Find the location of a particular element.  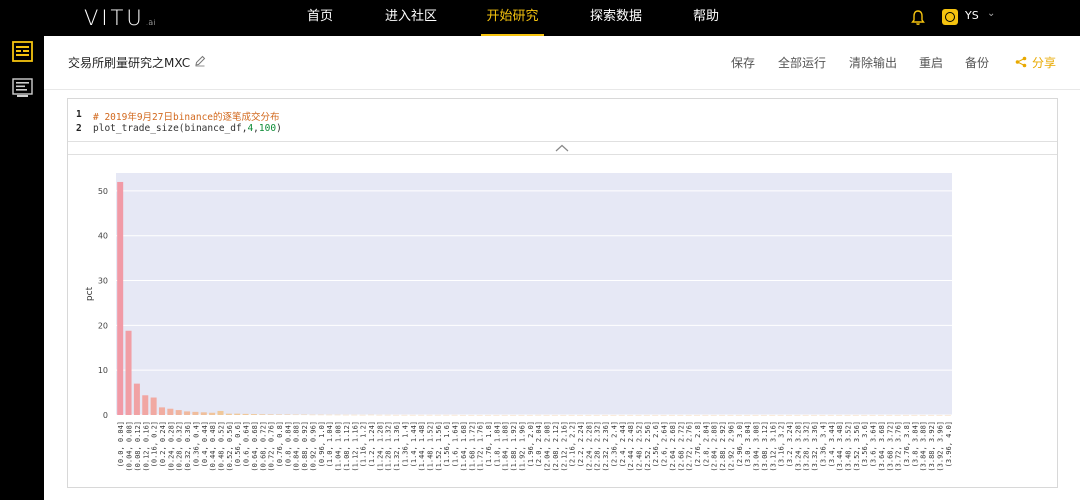

x-tick-label: (1.96, 2.0] is located at coordinates (531, 444).